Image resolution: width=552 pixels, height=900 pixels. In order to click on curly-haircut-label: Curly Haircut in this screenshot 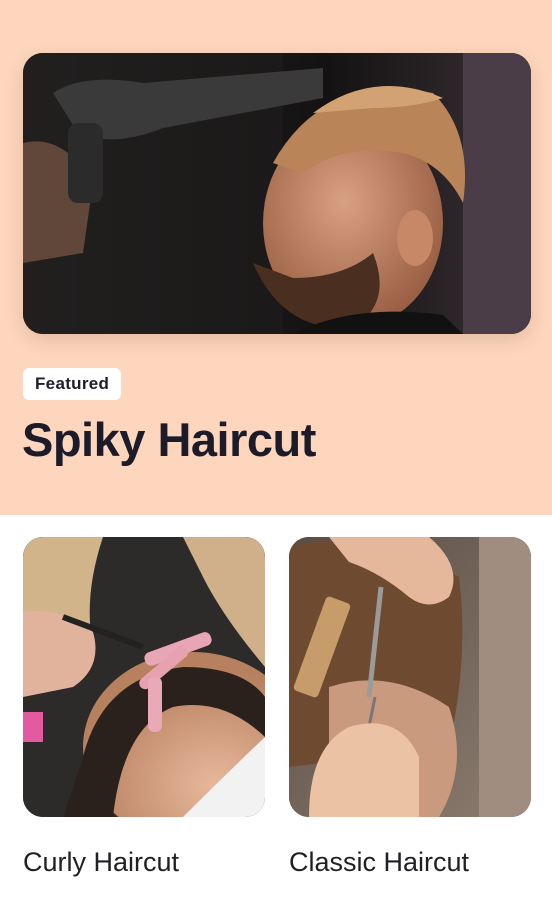, I will do `click(144, 862)`.